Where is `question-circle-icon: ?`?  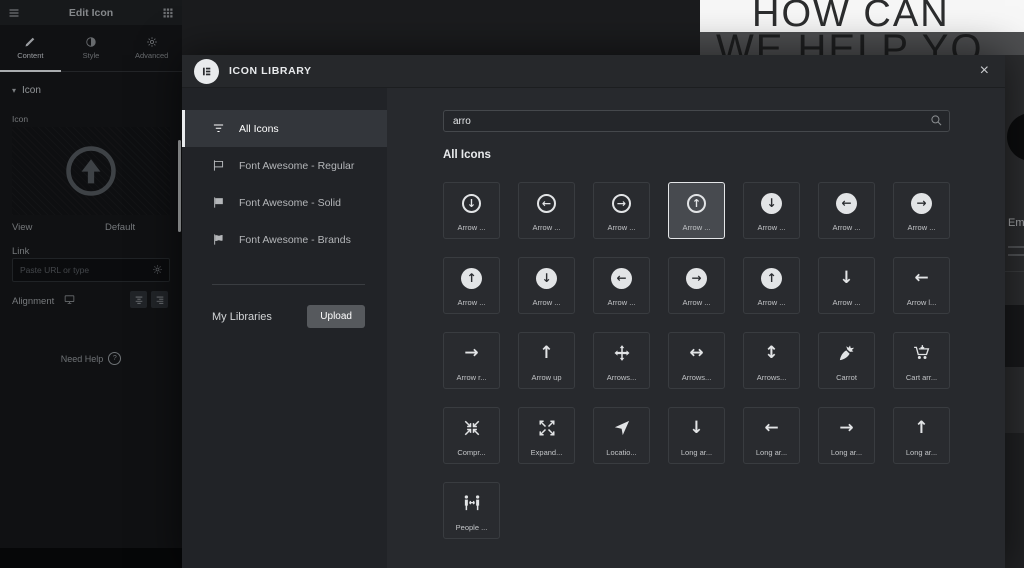 question-circle-icon: ? is located at coordinates (115, 358).